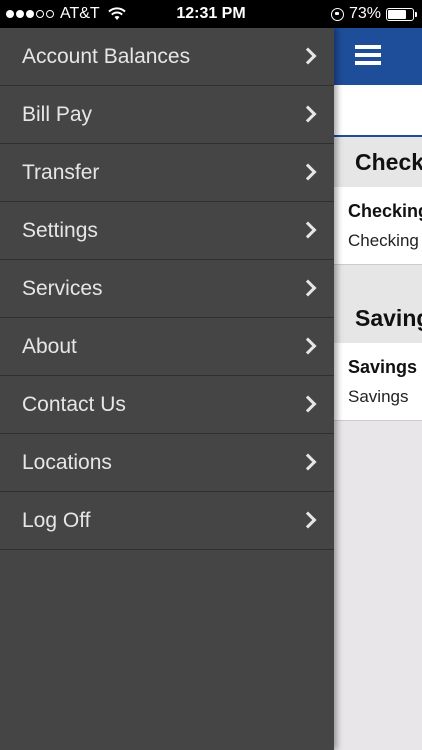  What do you see at coordinates (211, 14) in the screenshot?
I see `status-bar: AT&T 12:31 PM 73%` at bounding box center [211, 14].